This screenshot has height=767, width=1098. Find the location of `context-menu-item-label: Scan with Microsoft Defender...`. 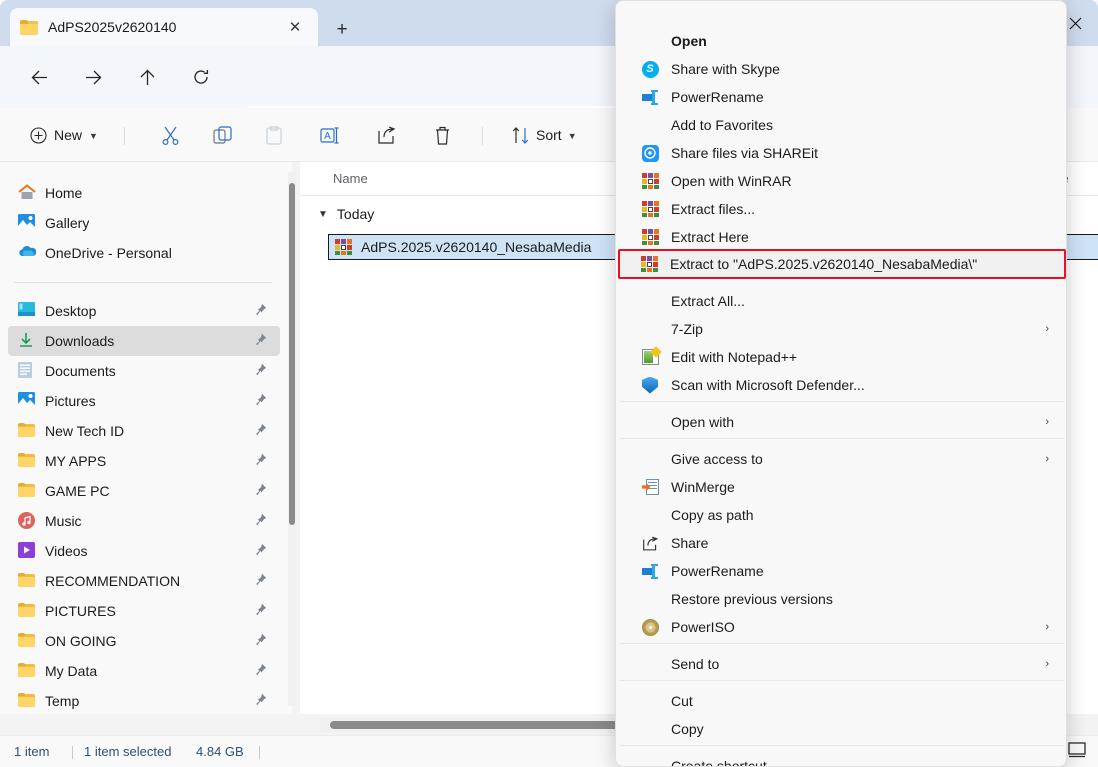

context-menu-item-label: Scan with Microsoft Defender... is located at coordinates (768, 385).